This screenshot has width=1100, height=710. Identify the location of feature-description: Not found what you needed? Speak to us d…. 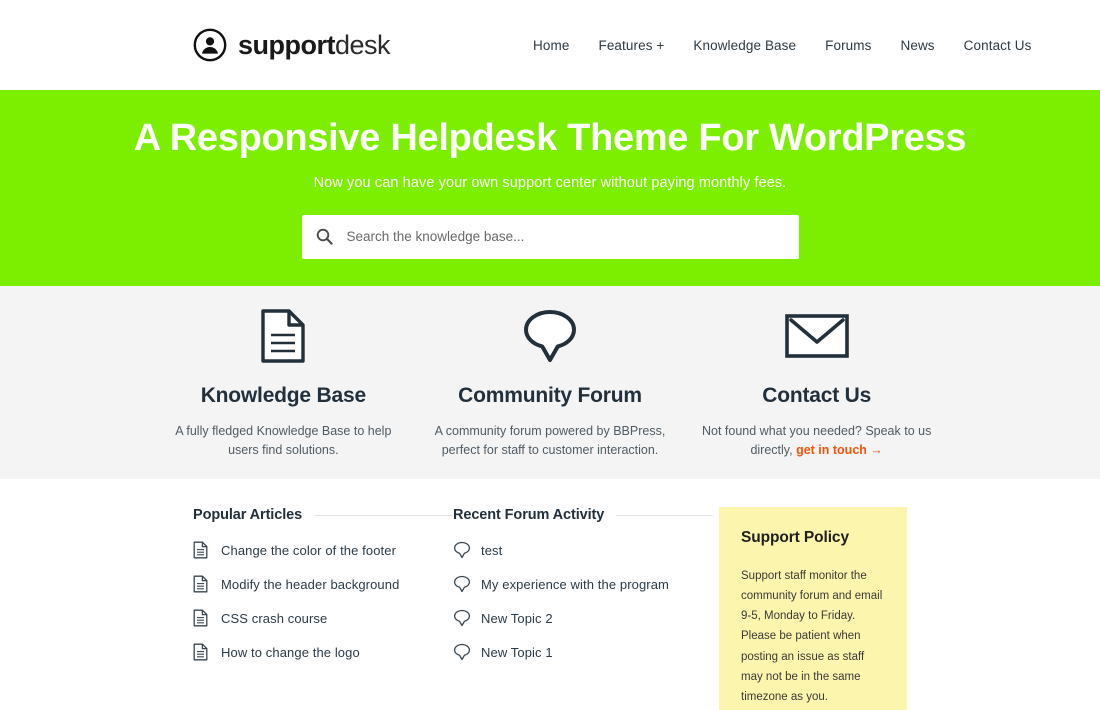
(816, 441).